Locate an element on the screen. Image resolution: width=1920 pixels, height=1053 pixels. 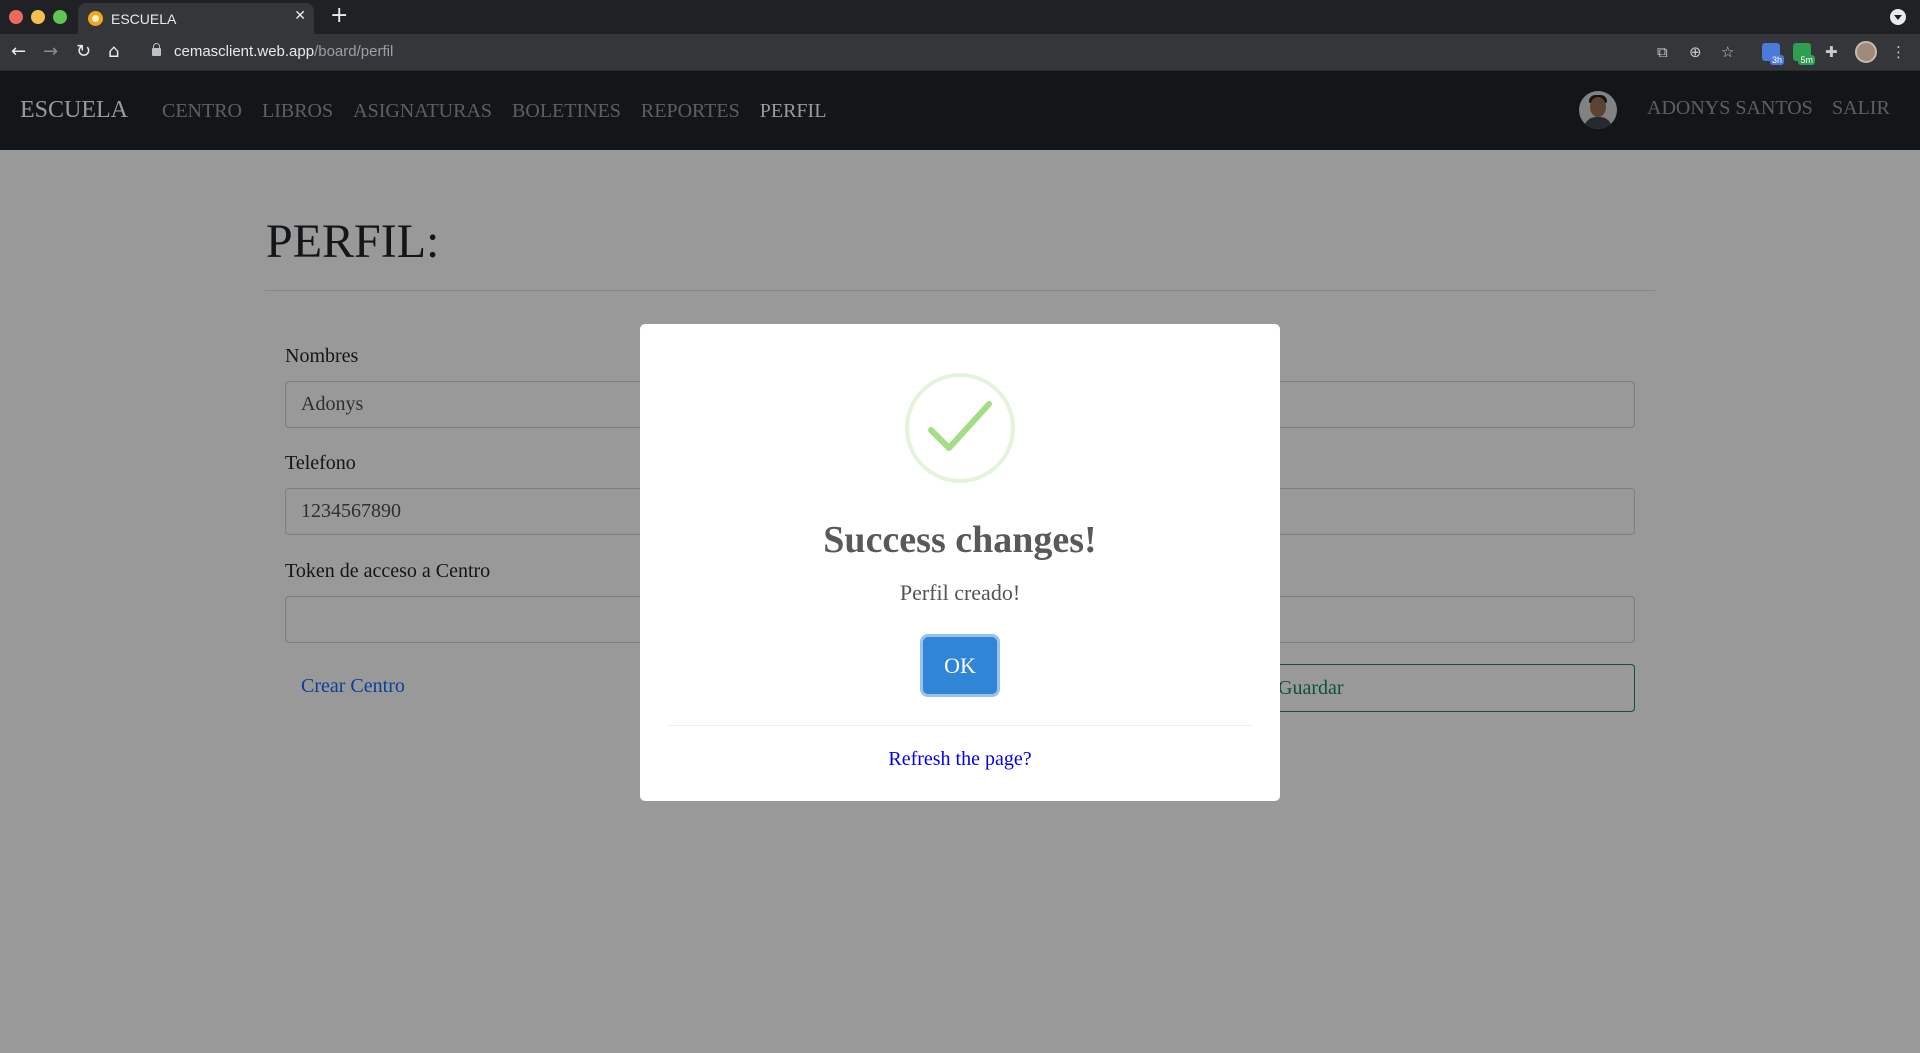
new-tab-button: + is located at coordinates (339, 16).